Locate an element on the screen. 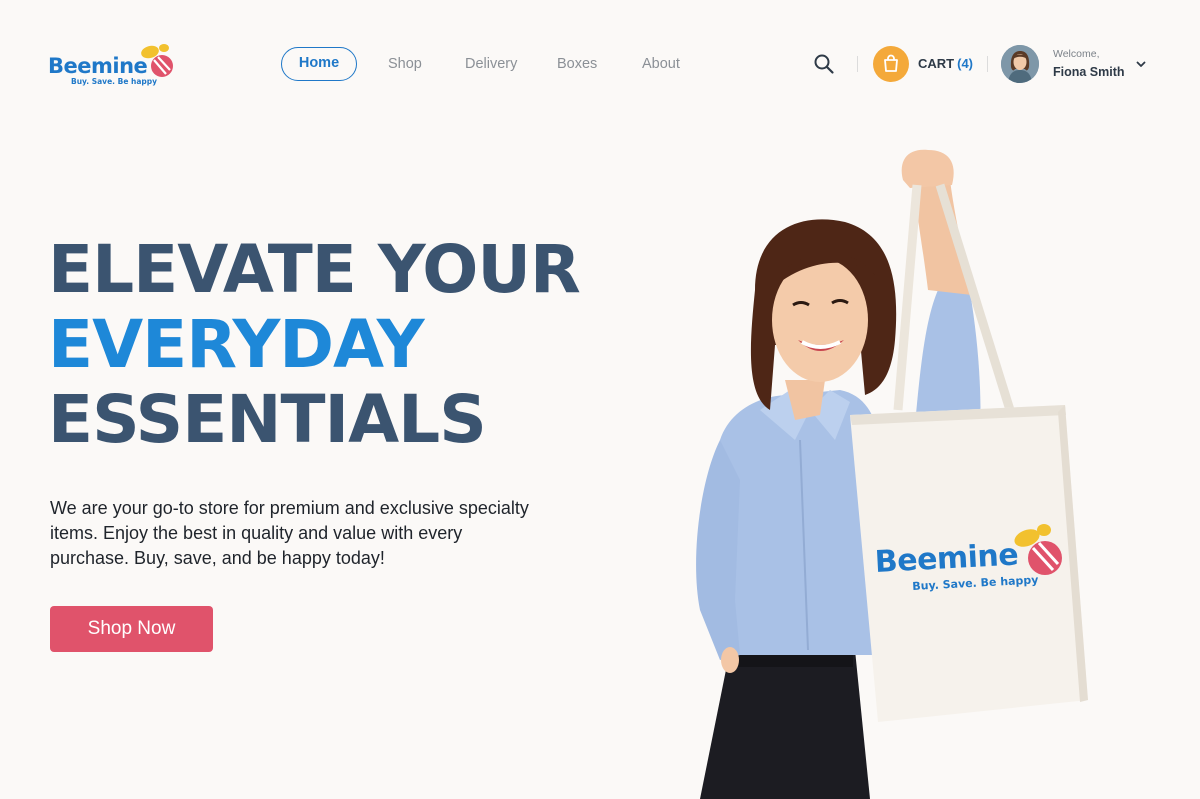 This screenshot has height=799, width=1200. hero-headline: ELEVATE YOUR EVERYDAY ESSENTIALS is located at coordinates (314, 344).